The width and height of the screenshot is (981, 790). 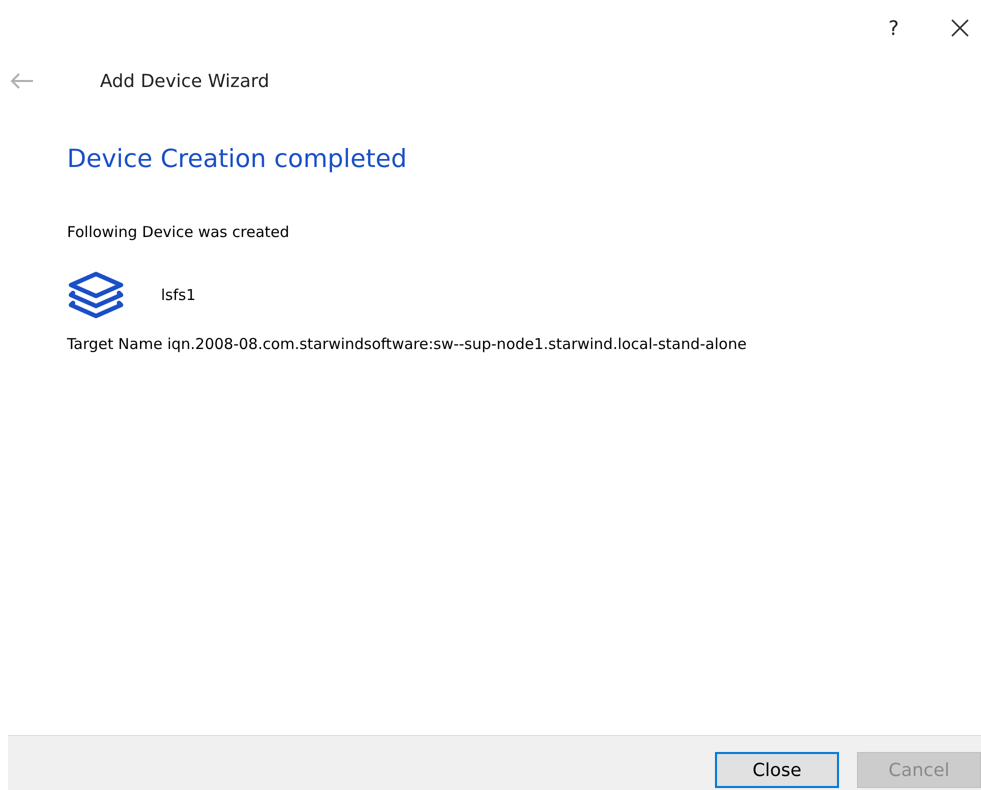 I want to click on device-name: lsfs1, so click(x=178, y=295).